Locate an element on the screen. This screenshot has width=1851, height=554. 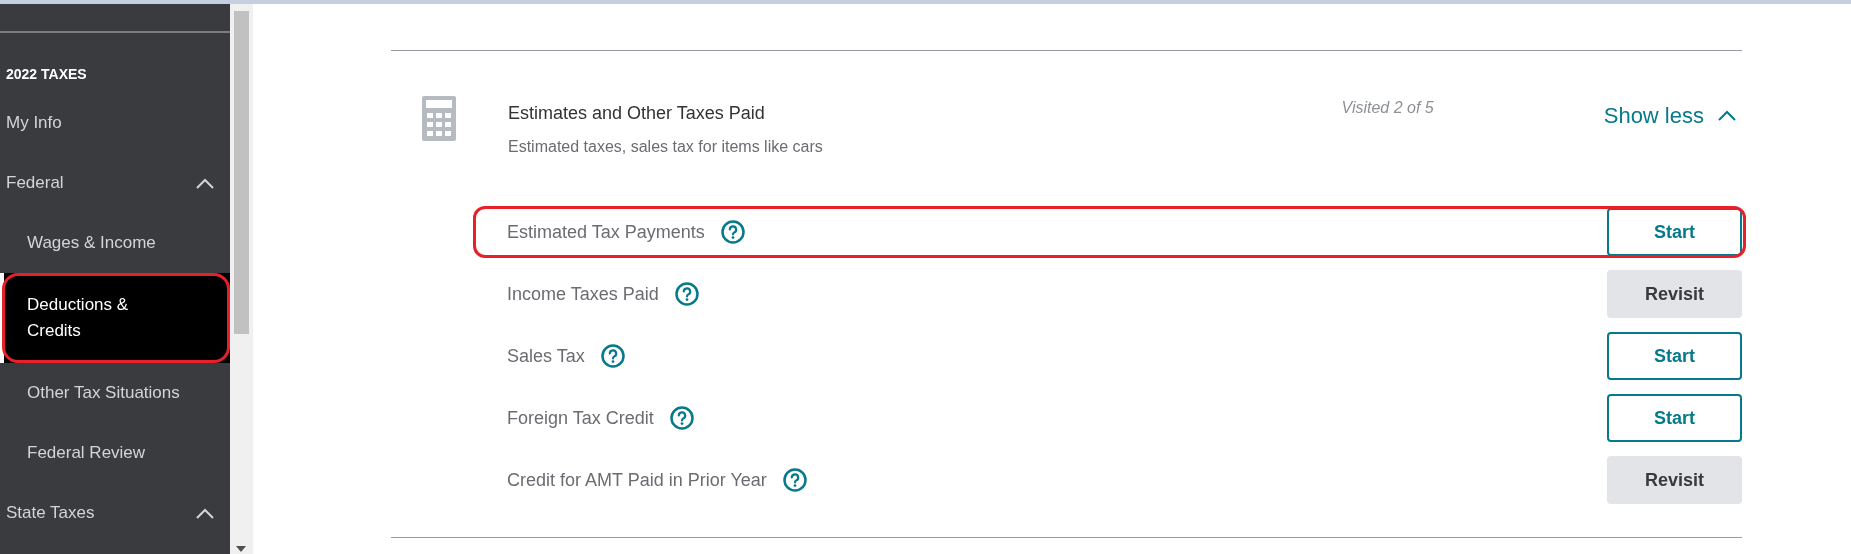
row-label: Credit for AMT Paid in Prior Year is located at coordinates (637, 480).